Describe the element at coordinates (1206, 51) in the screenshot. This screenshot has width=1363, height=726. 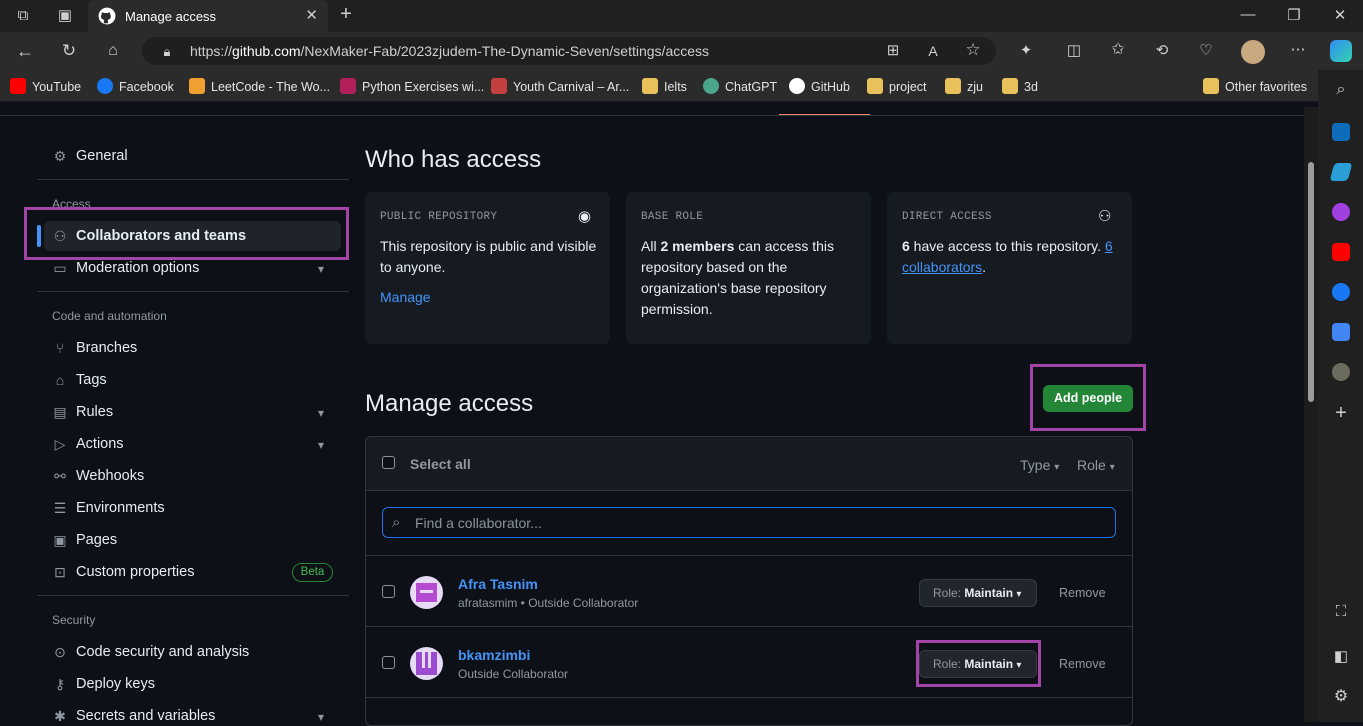
I see `performance-icon: ♡` at that location.